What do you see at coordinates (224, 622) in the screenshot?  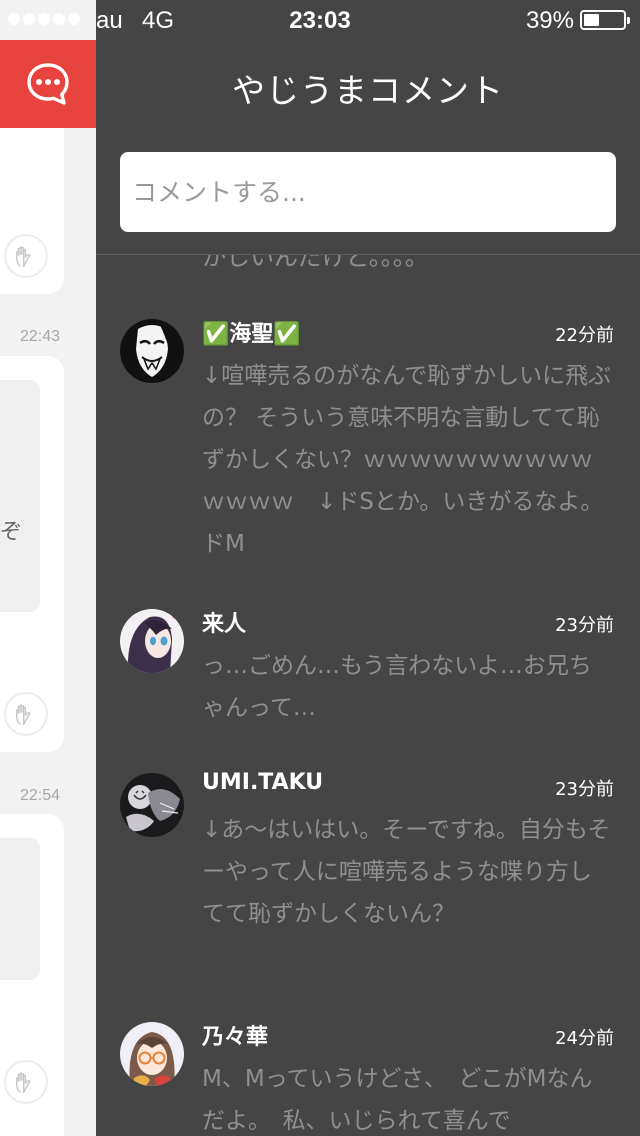 I see `comment-username: 来人` at bounding box center [224, 622].